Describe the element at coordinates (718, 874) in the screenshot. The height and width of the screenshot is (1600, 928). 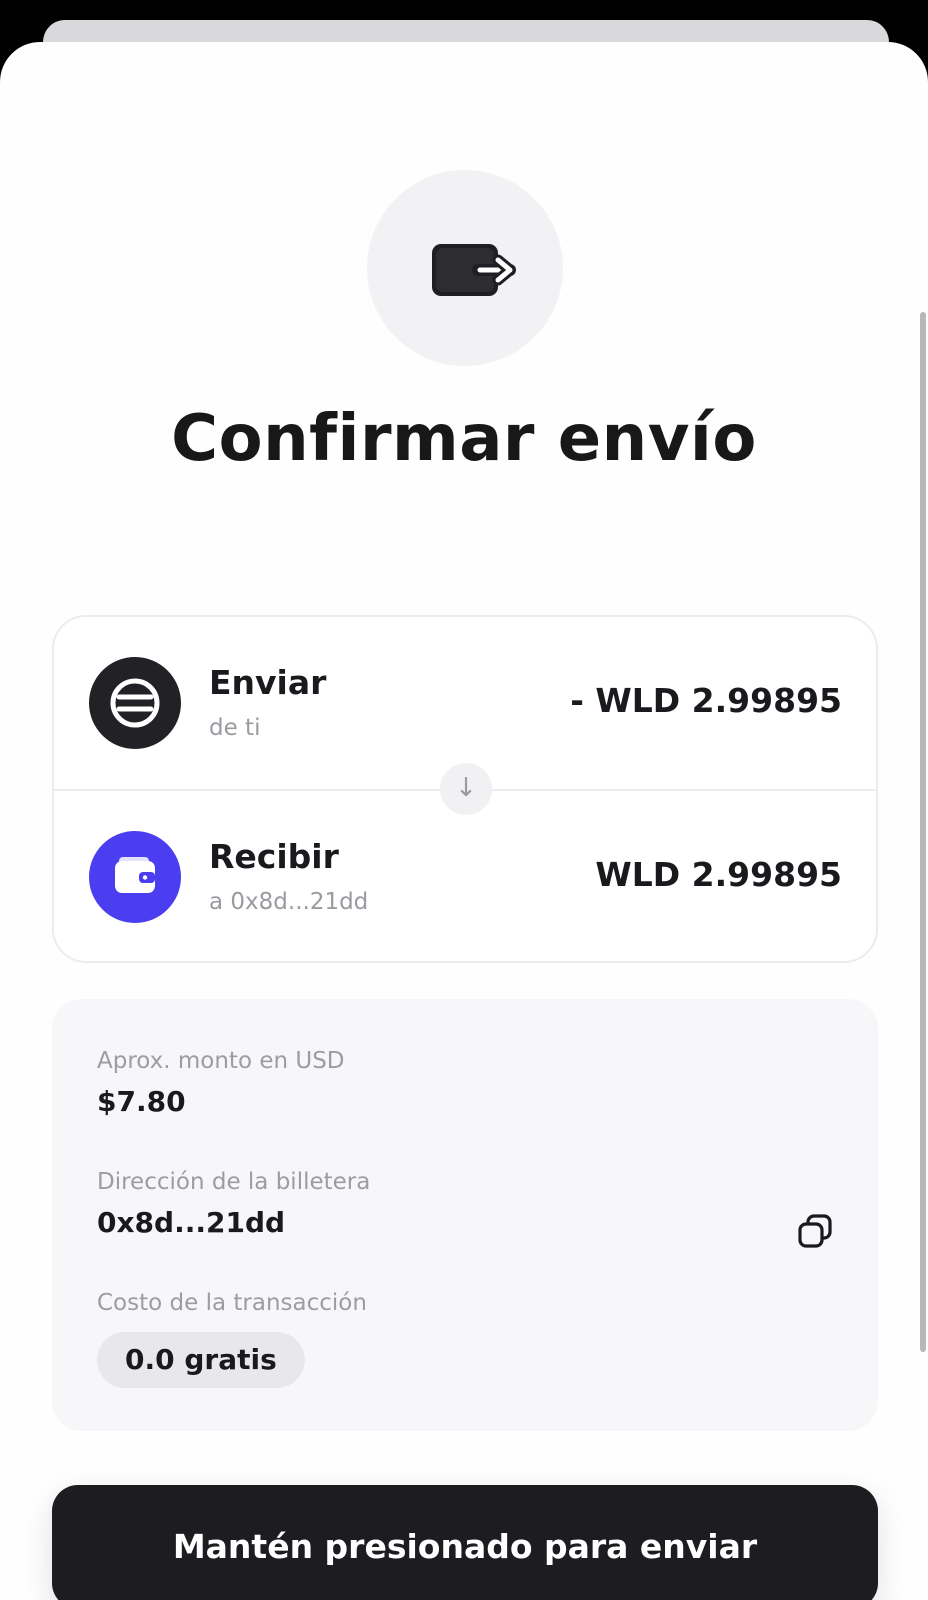
I see `receive-amount: WLD 2.99895` at that location.